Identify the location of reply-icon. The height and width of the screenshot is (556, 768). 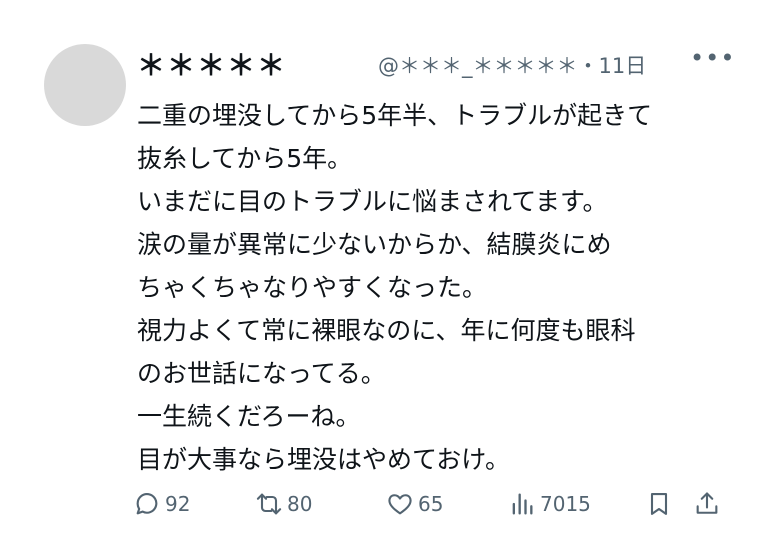
(147, 503).